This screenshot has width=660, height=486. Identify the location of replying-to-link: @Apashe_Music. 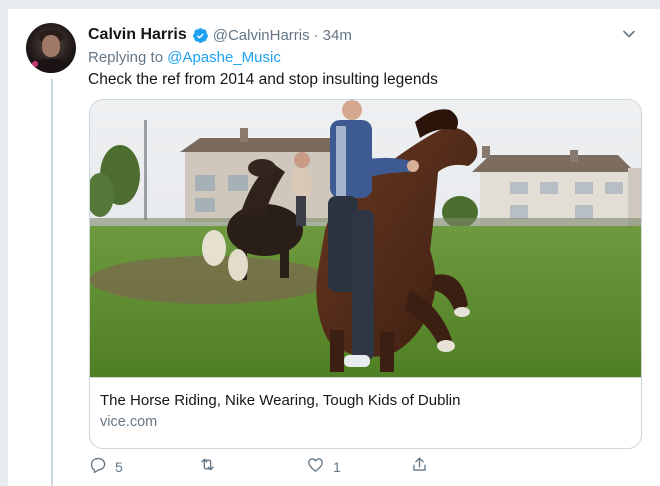
(224, 57).